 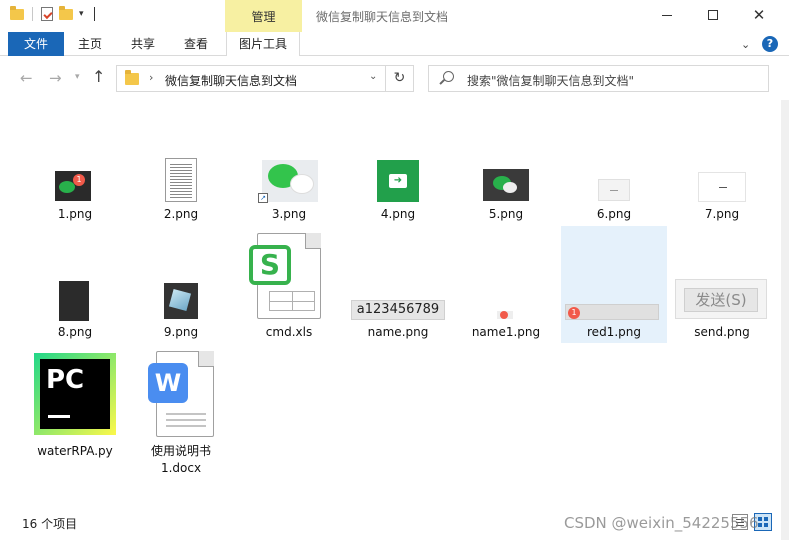 What do you see at coordinates (382, 17) in the screenshot?
I see `window-title: 微信复制聊天信息到文档` at bounding box center [382, 17].